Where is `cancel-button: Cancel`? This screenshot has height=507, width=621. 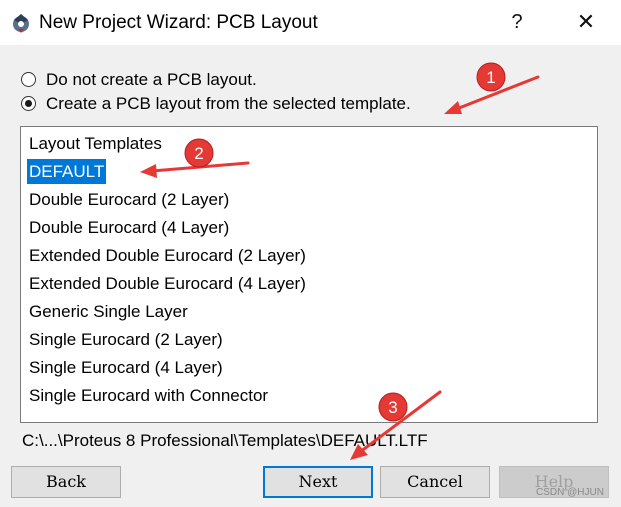 cancel-button: Cancel is located at coordinates (435, 482).